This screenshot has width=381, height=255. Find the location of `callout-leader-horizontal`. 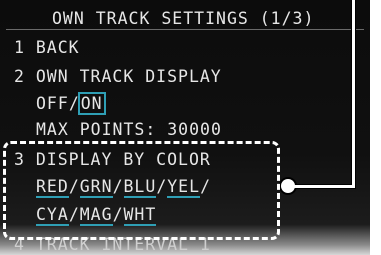

callout-leader-horizontal is located at coordinates (322, 186).